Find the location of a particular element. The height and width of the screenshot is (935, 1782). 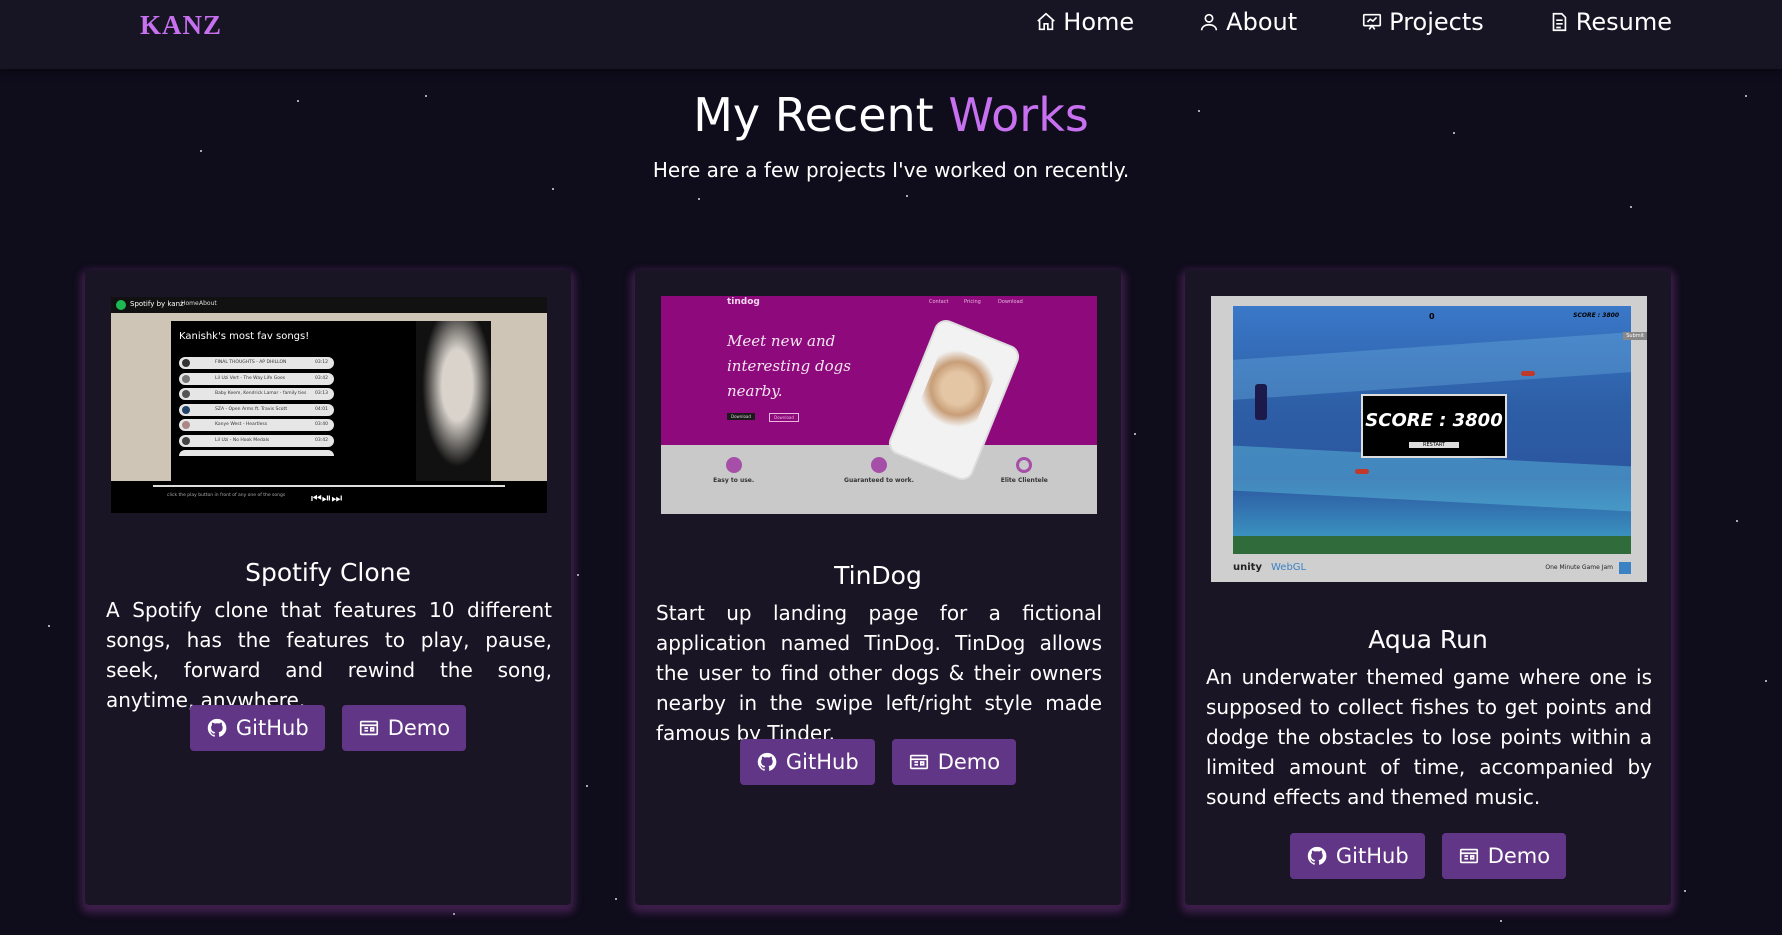

aqua-run-hud-right: SCORE : 3800 is located at coordinates (1596, 315).